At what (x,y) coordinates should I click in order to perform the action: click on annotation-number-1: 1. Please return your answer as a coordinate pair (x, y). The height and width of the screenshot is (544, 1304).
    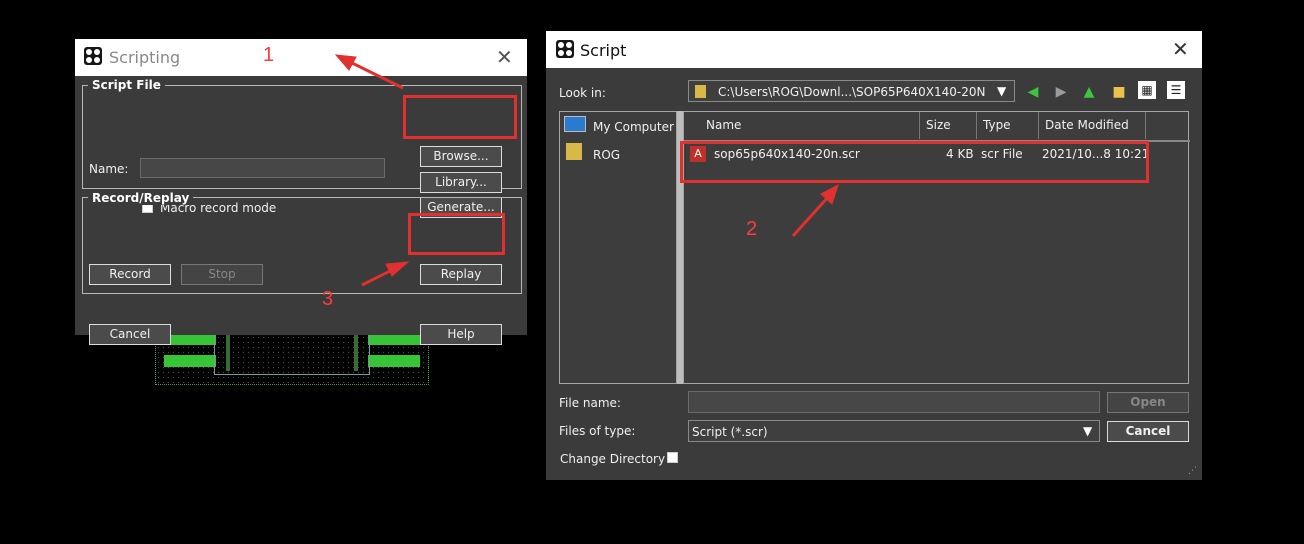
    Looking at the image, I should click on (269, 55).